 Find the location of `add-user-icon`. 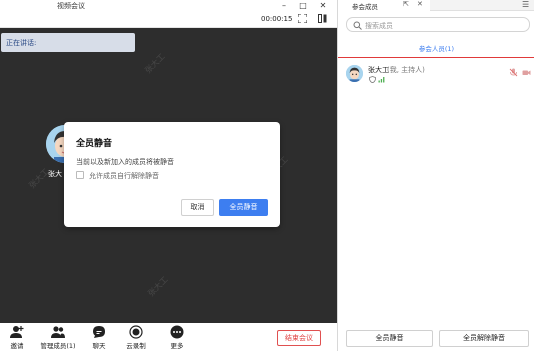

add-user-icon is located at coordinates (17, 332).